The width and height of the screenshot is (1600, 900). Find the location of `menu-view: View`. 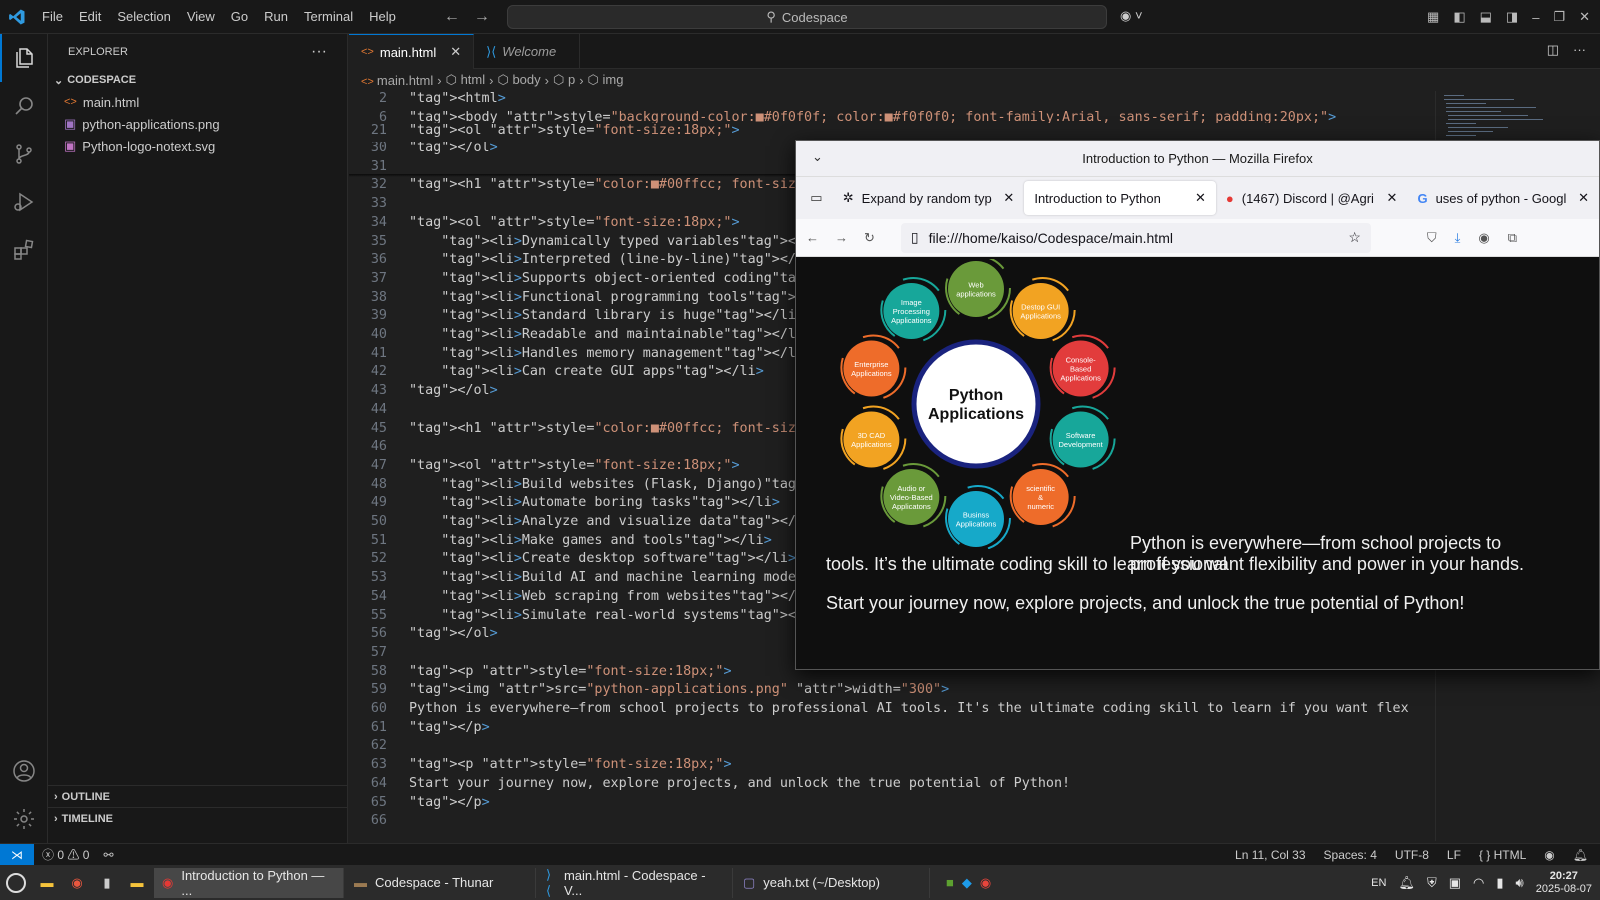

menu-view: View is located at coordinates (201, 17).